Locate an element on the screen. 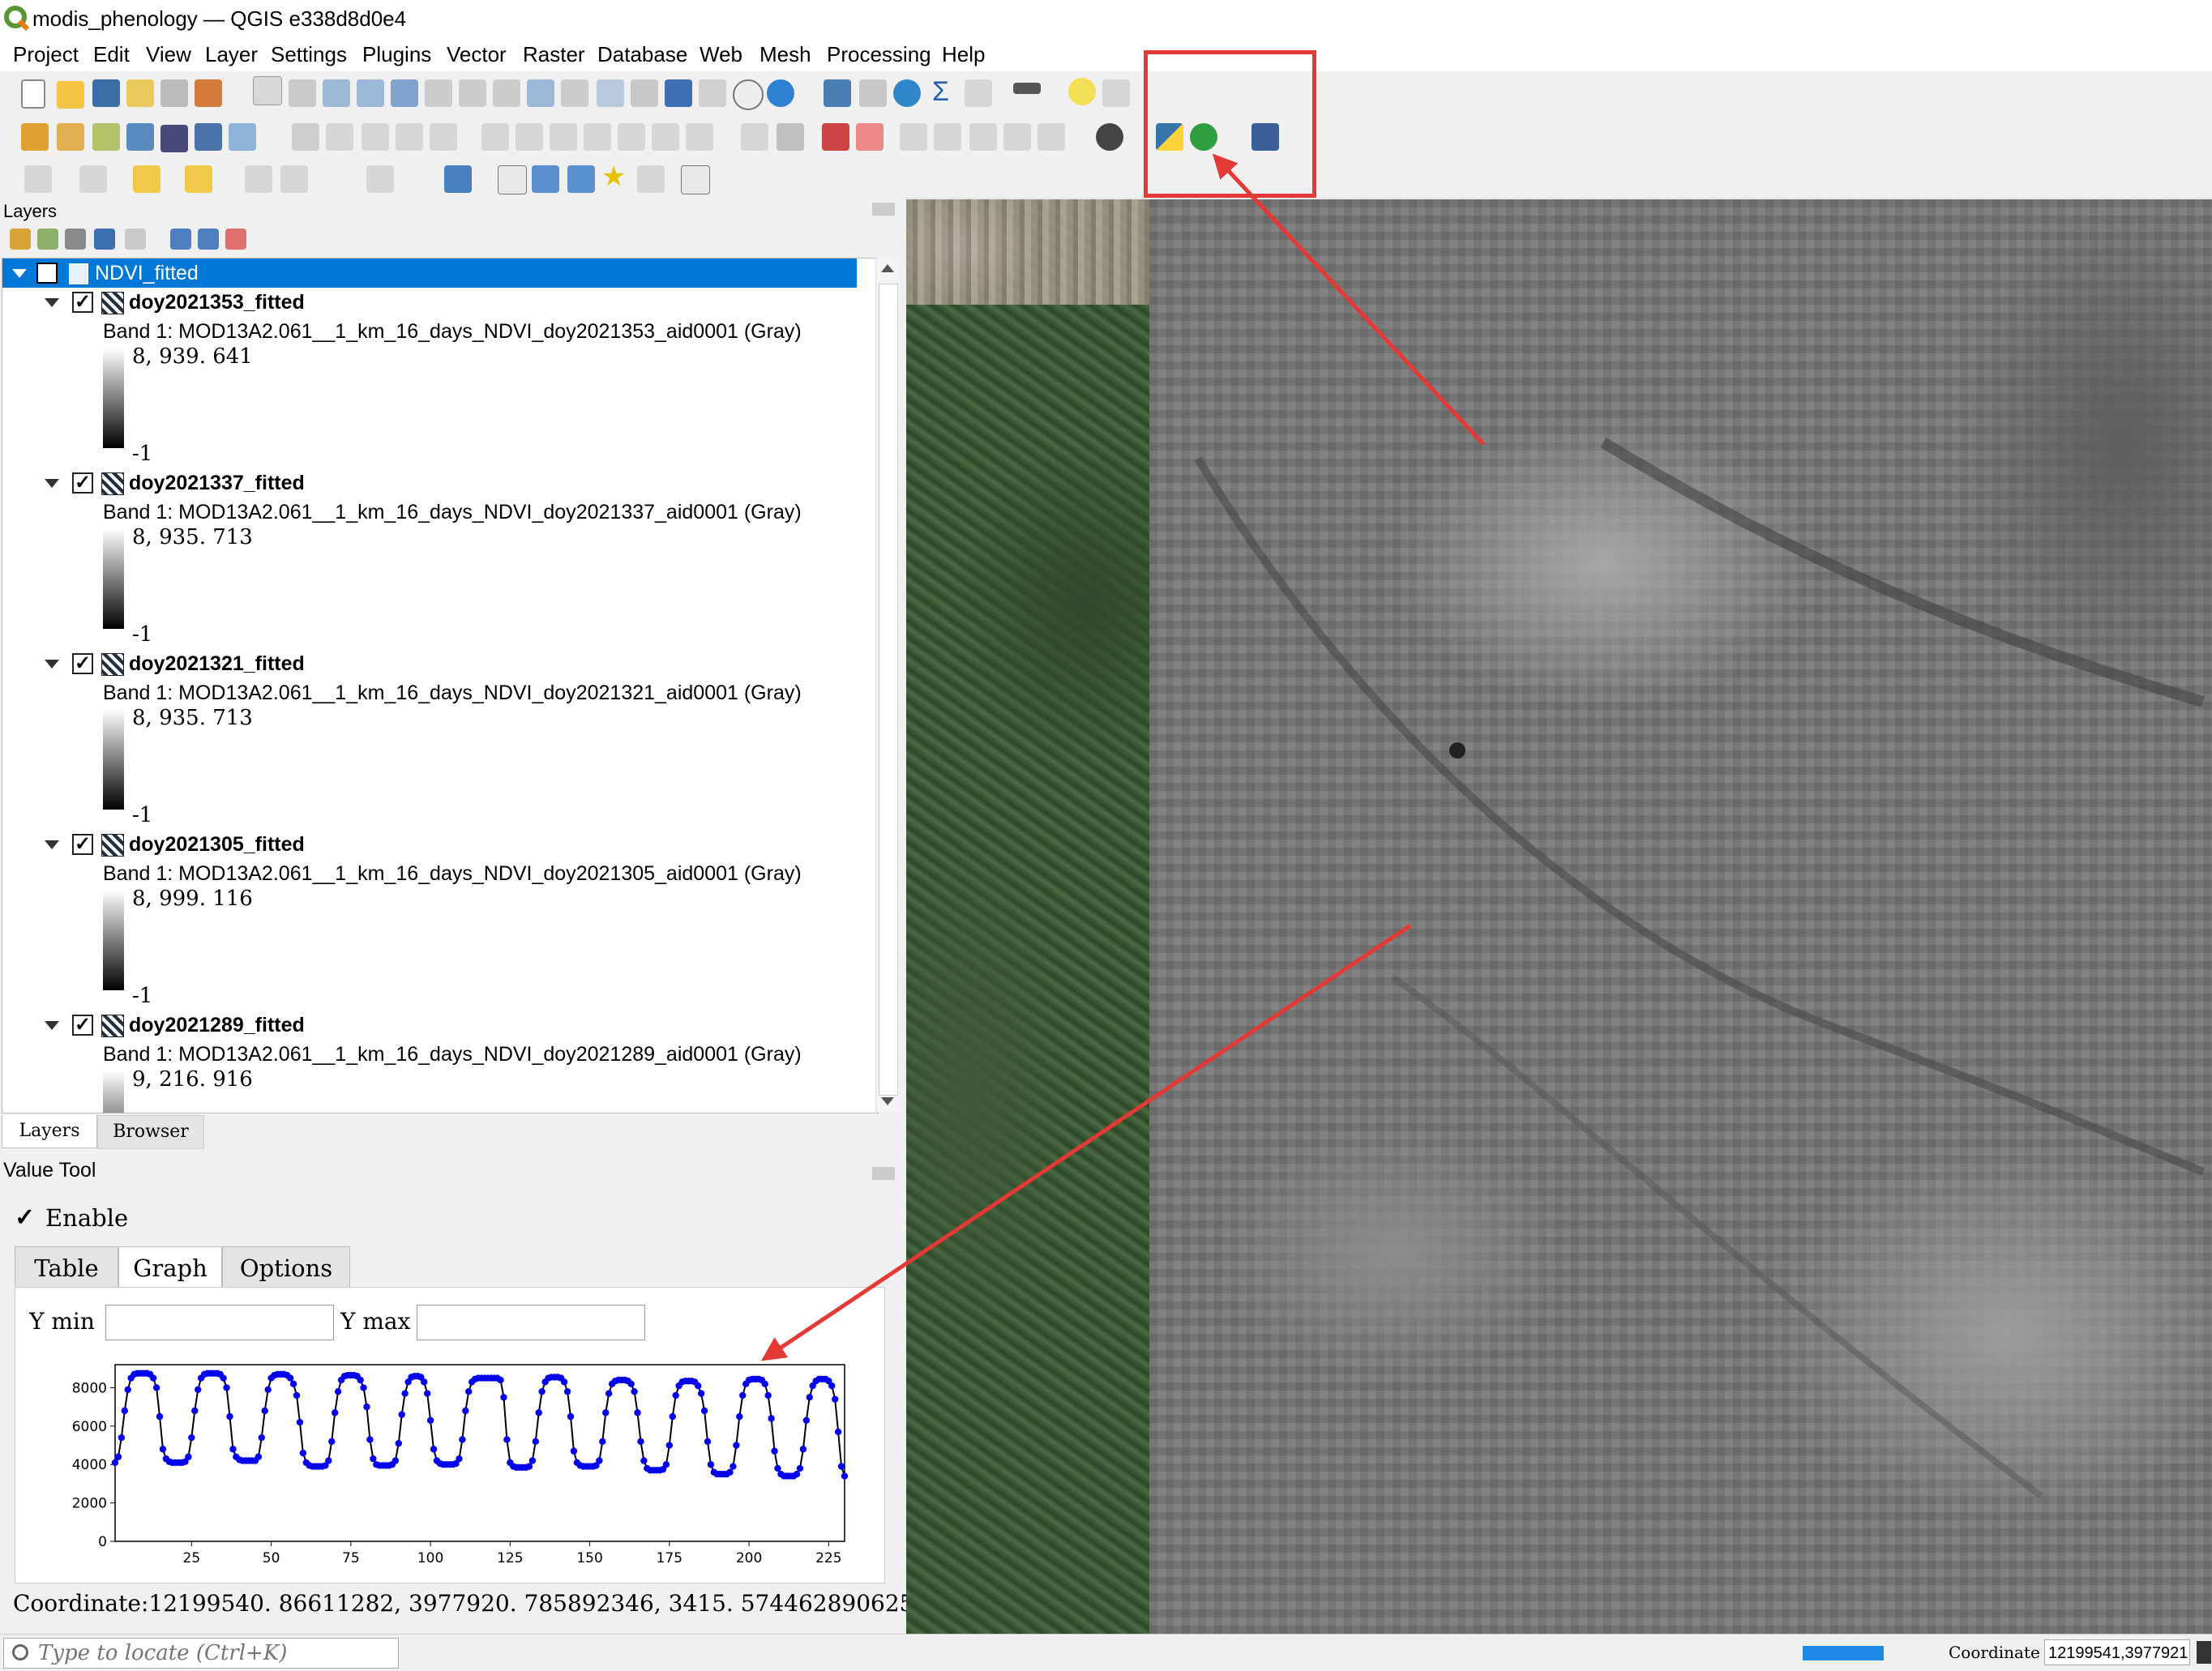  measure-line-icon is located at coordinates (1027, 88).